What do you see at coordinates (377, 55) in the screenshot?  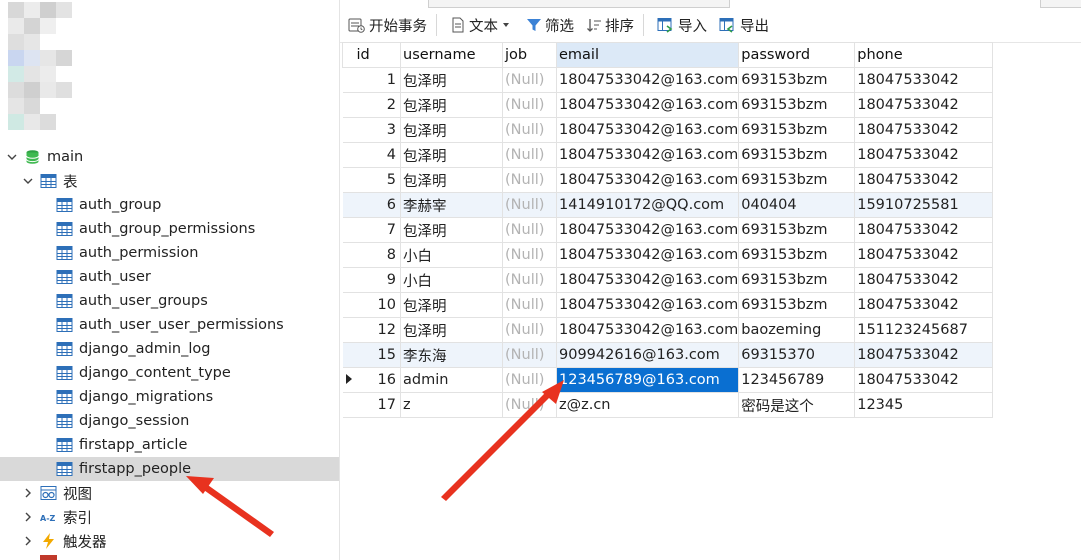 I see `column-header-id: id` at bounding box center [377, 55].